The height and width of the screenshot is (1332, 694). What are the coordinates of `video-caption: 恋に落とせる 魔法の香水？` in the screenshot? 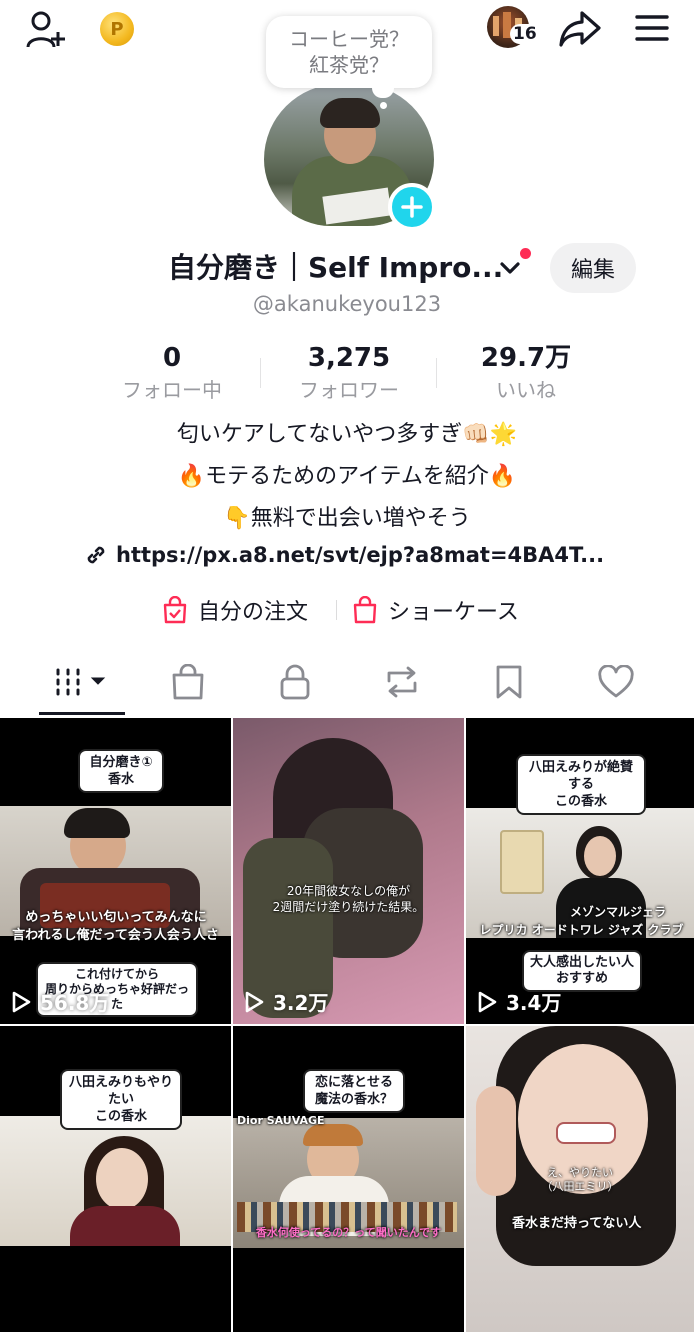 It's located at (354, 1091).